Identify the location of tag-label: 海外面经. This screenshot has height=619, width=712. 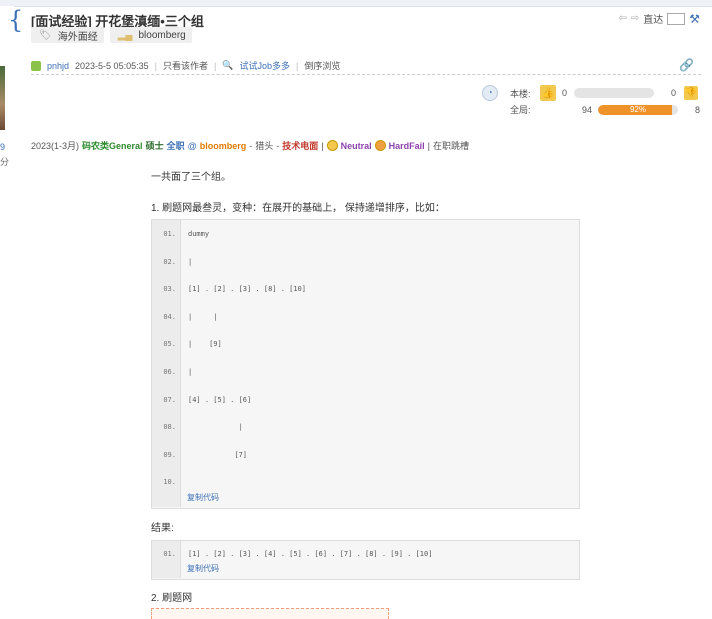
(77, 37).